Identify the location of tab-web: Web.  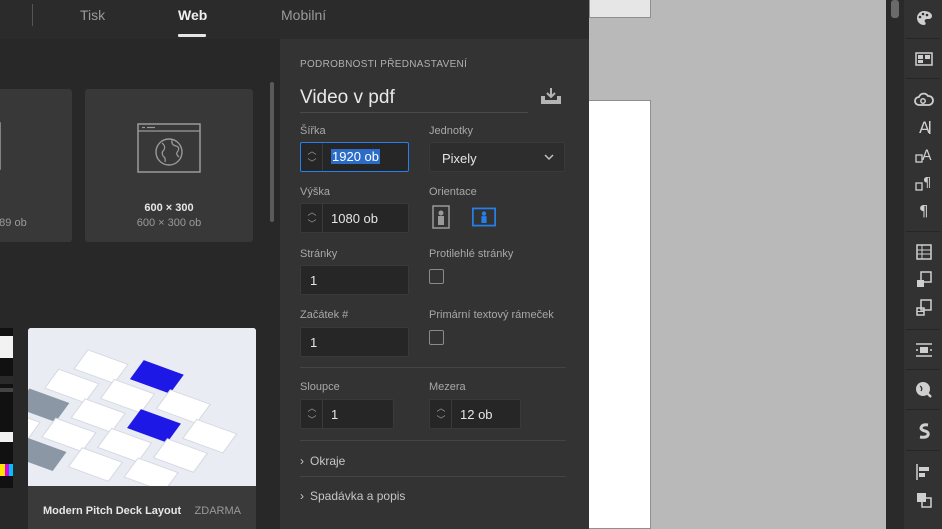
(192, 15).